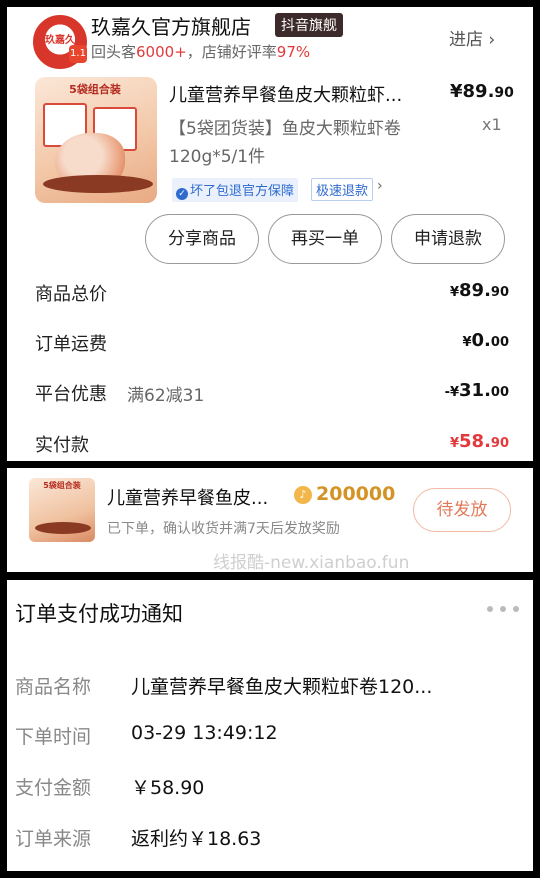 The height and width of the screenshot is (878, 540). Describe the element at coordinates (231, 52) in the screenshot. I see `store-sub-middle: ，店铺好评率` at that location.